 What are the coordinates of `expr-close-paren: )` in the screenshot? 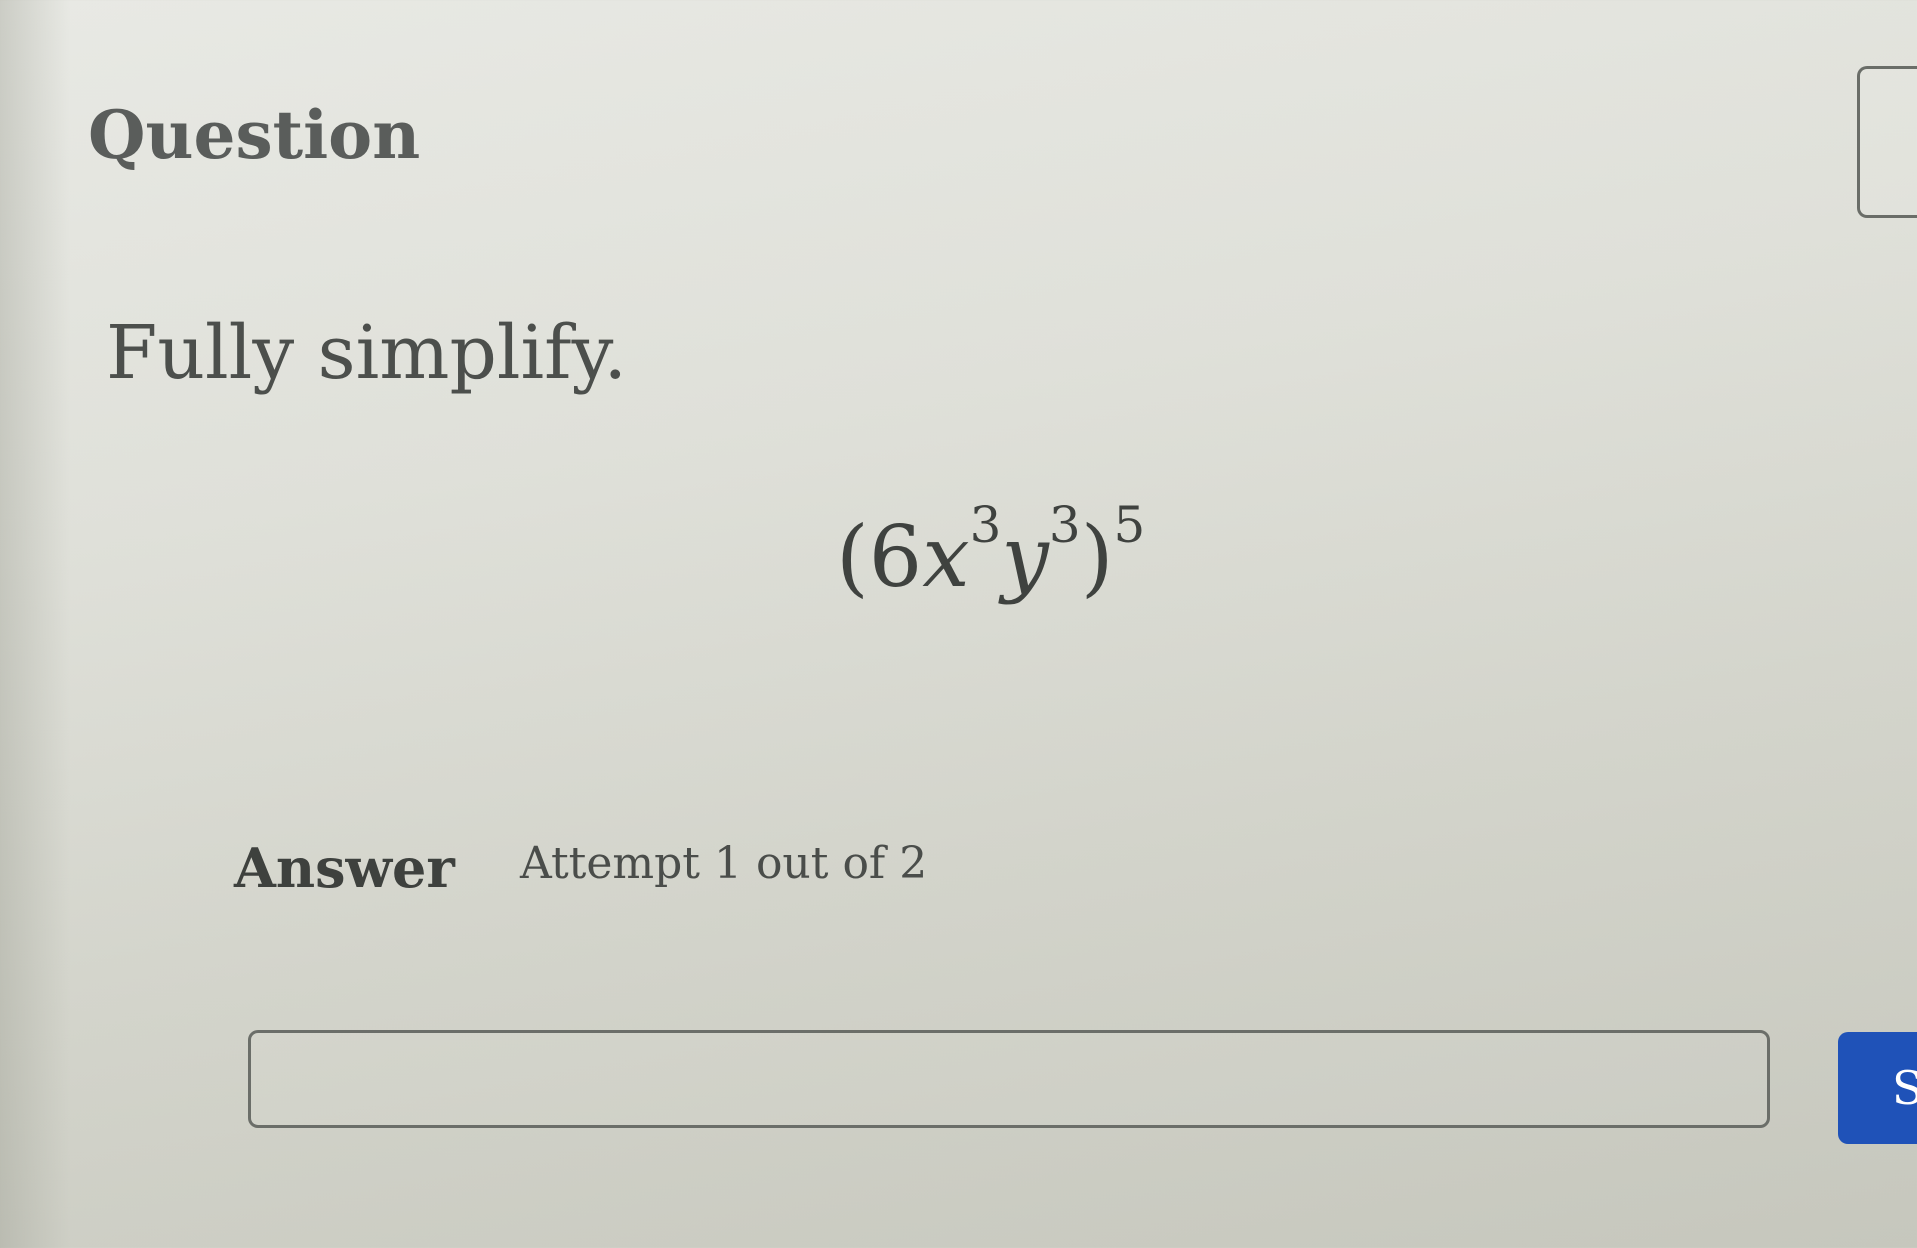 It's located at (1097, 557).